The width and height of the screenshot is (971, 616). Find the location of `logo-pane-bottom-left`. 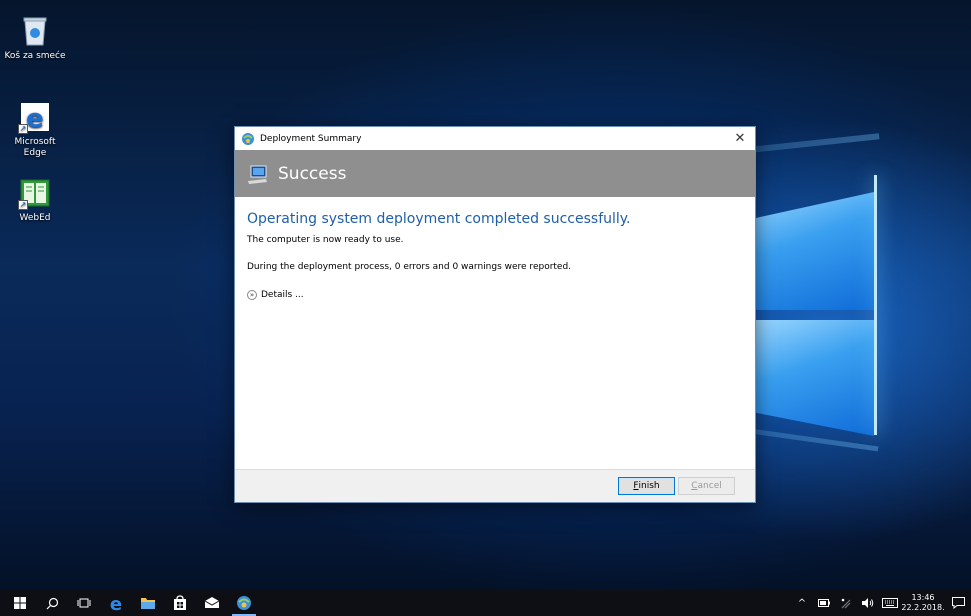

logo-pane-bottom-left is located at coordinates (815, 378).